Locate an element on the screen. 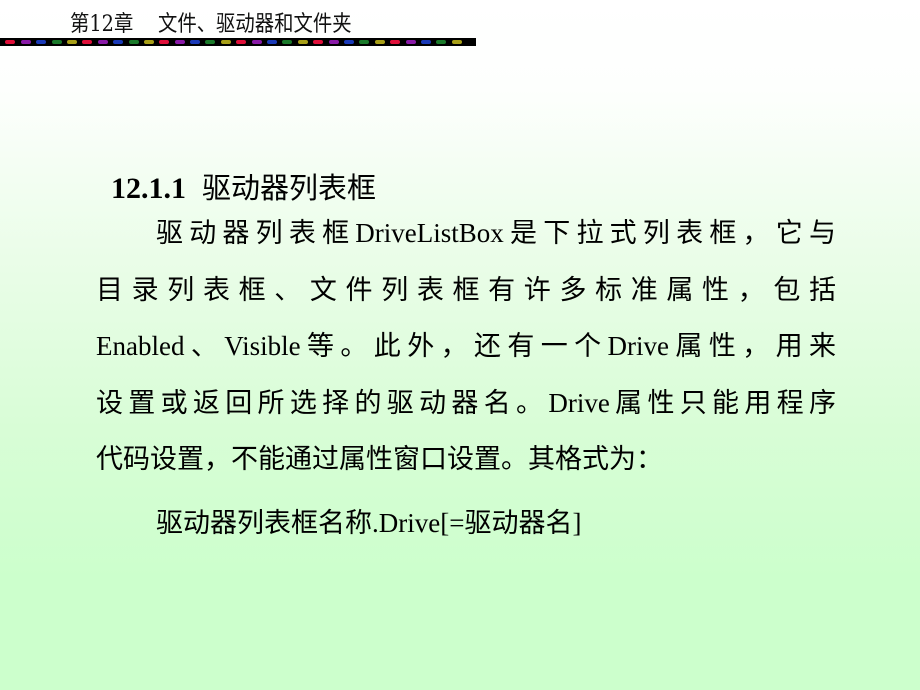 This screenshot has height=690, width=920. paragraph-line: 目录列表框、文件列表框有许多标准属性，包括 is located at coordinates (466, 289).